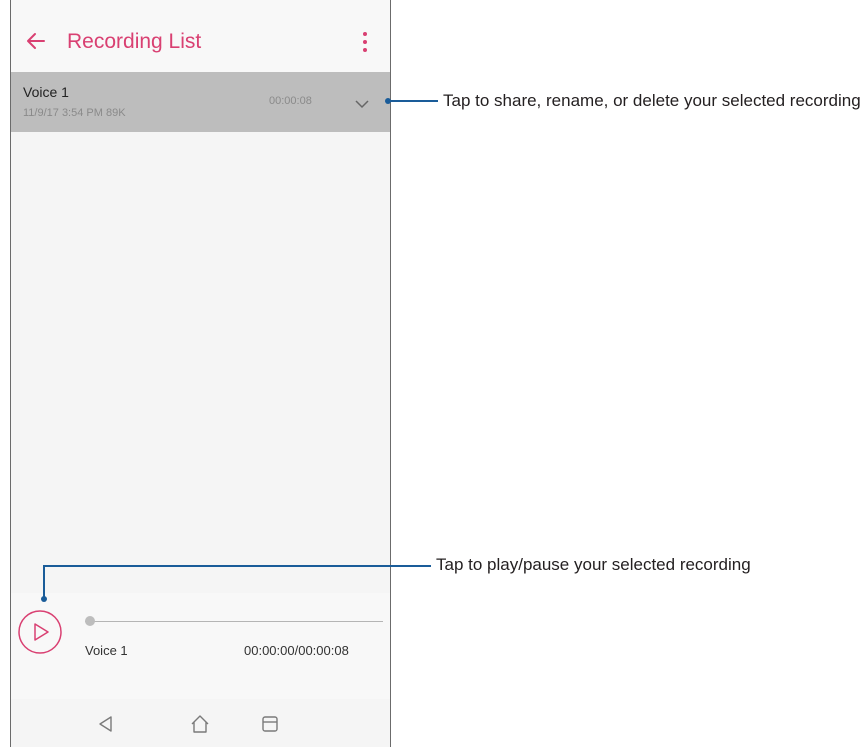  I want to click on play-pause-button, so click(40, 632).